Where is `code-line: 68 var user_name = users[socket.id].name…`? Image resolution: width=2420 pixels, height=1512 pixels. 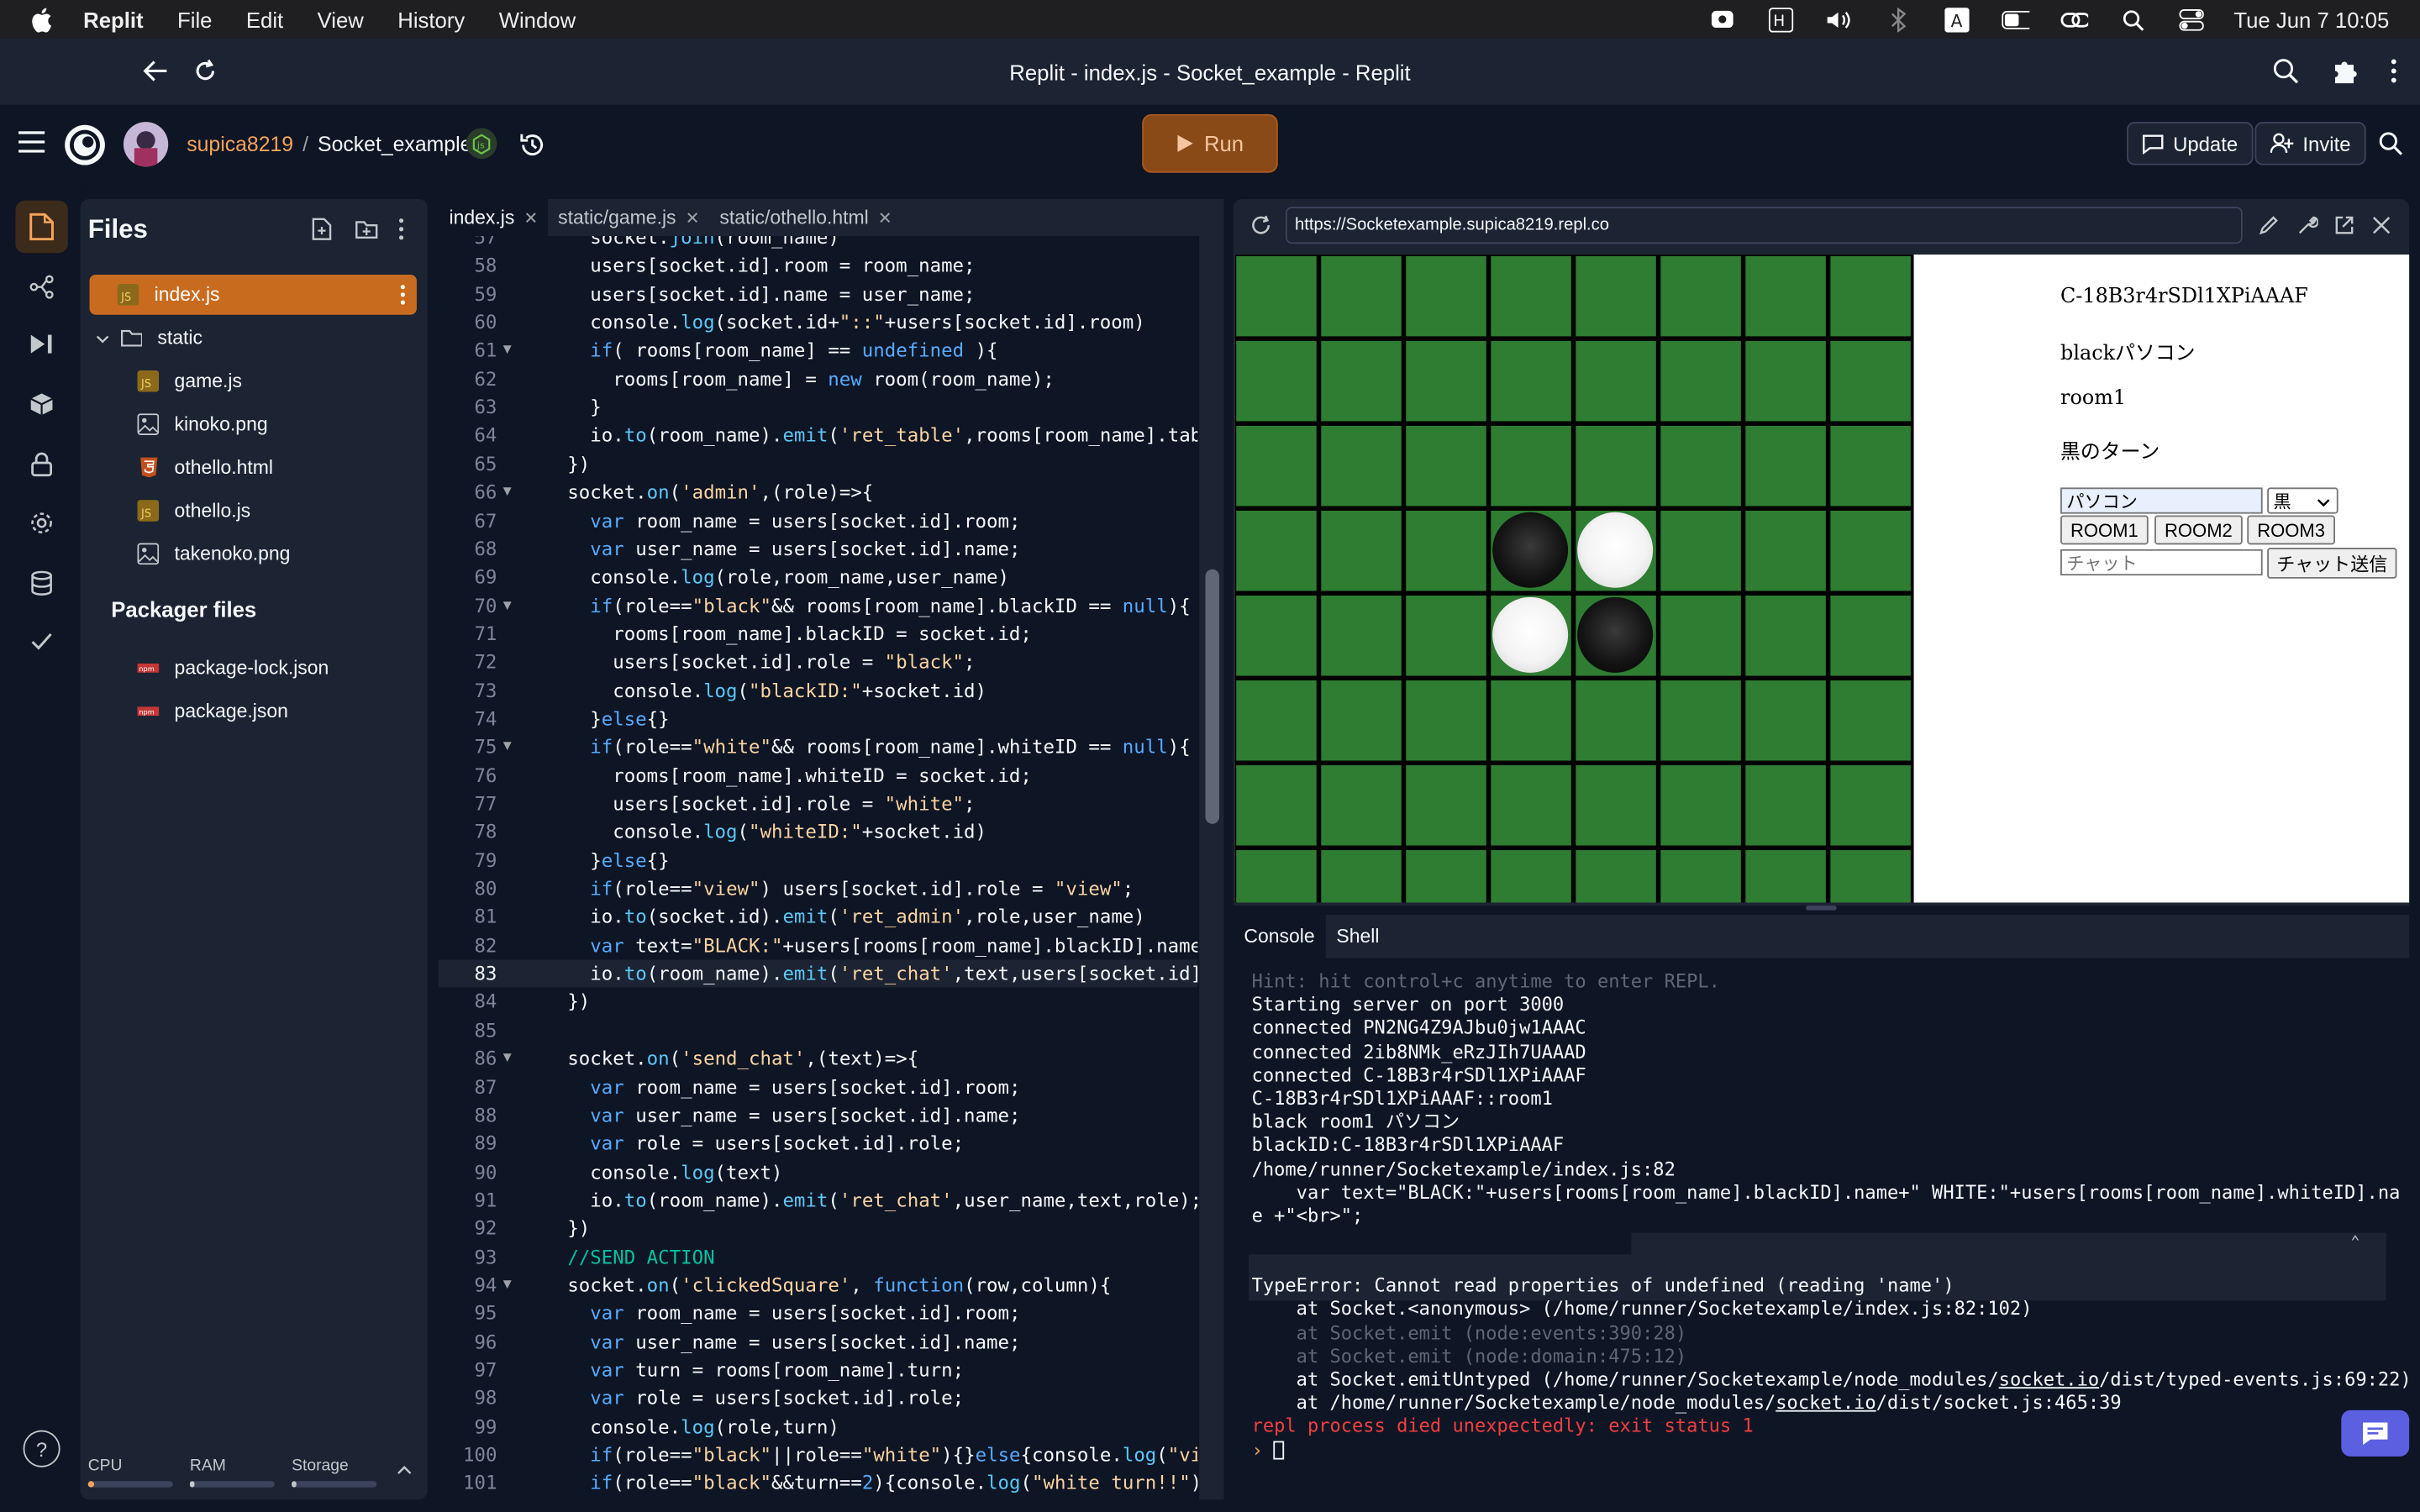 code-line: 68 var user_name = users[socket.id].name… is located at coordinates (818, 549).